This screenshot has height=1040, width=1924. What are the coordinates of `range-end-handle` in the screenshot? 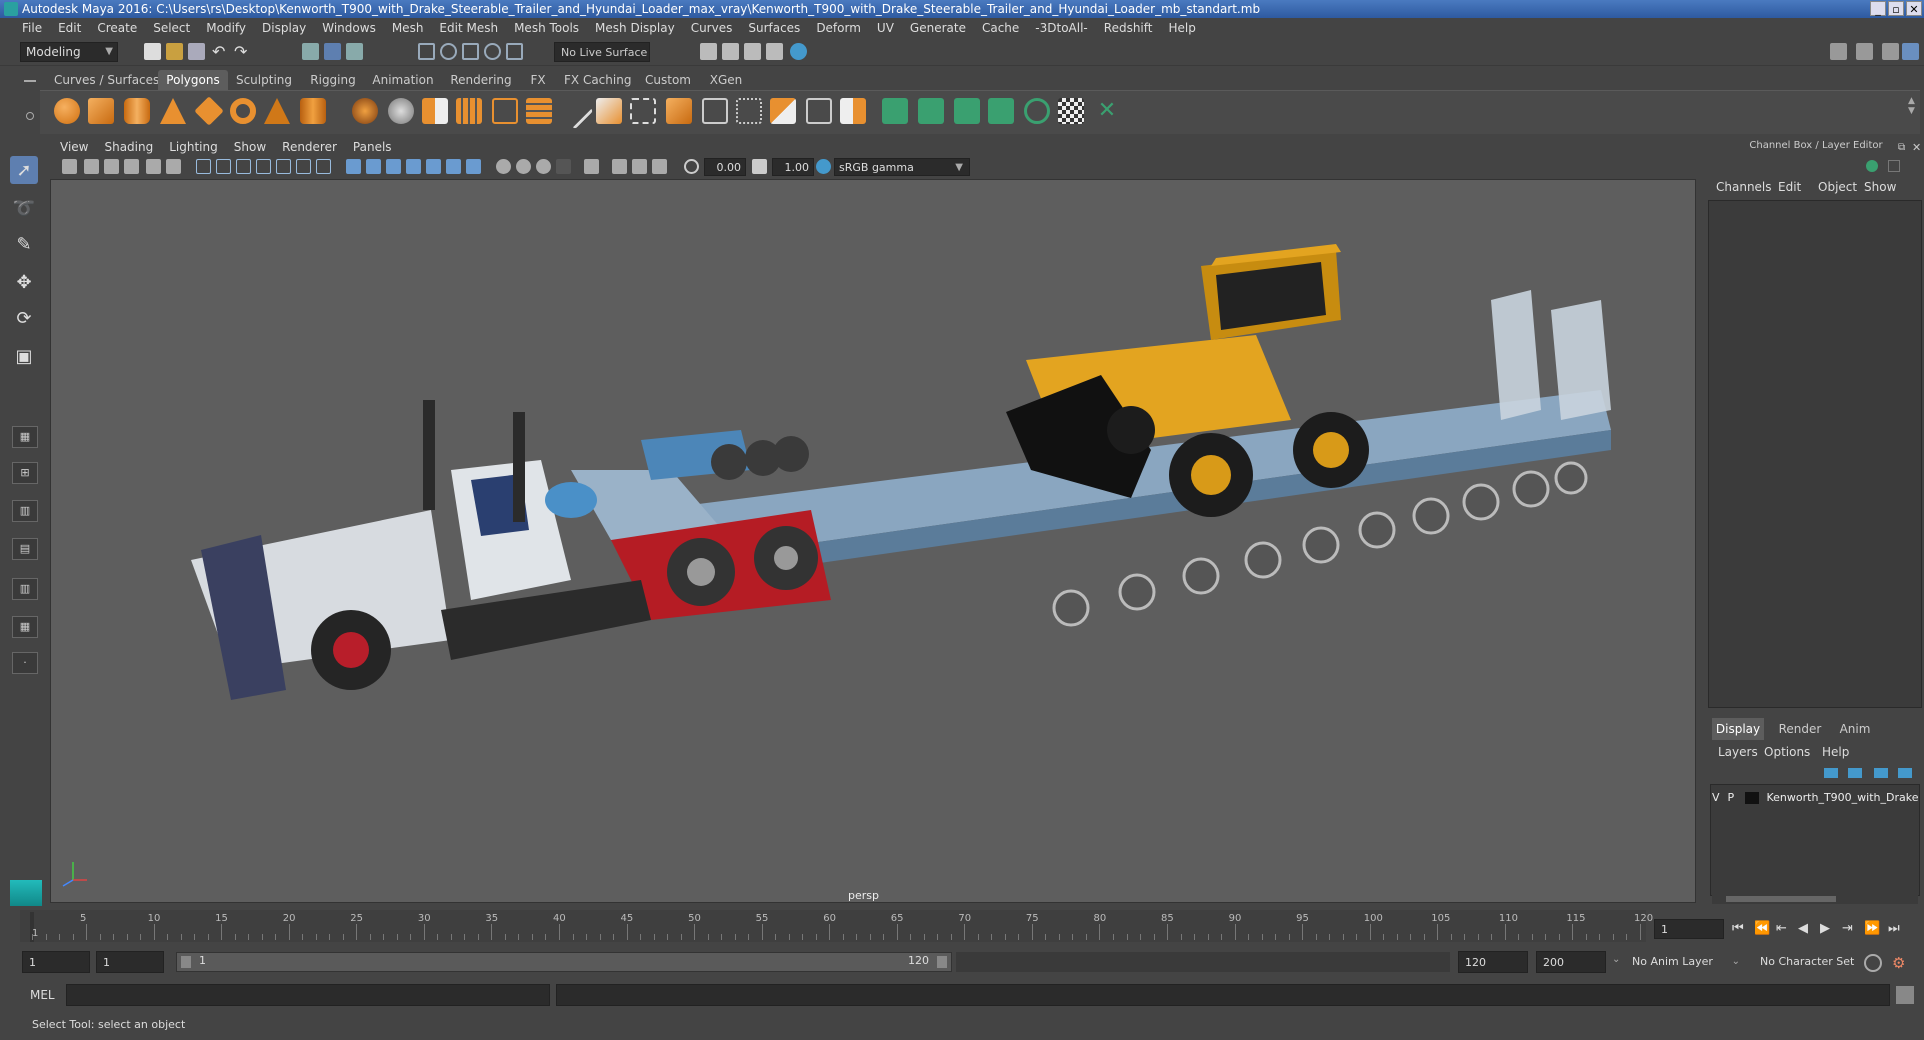 It's located at (942, 962).